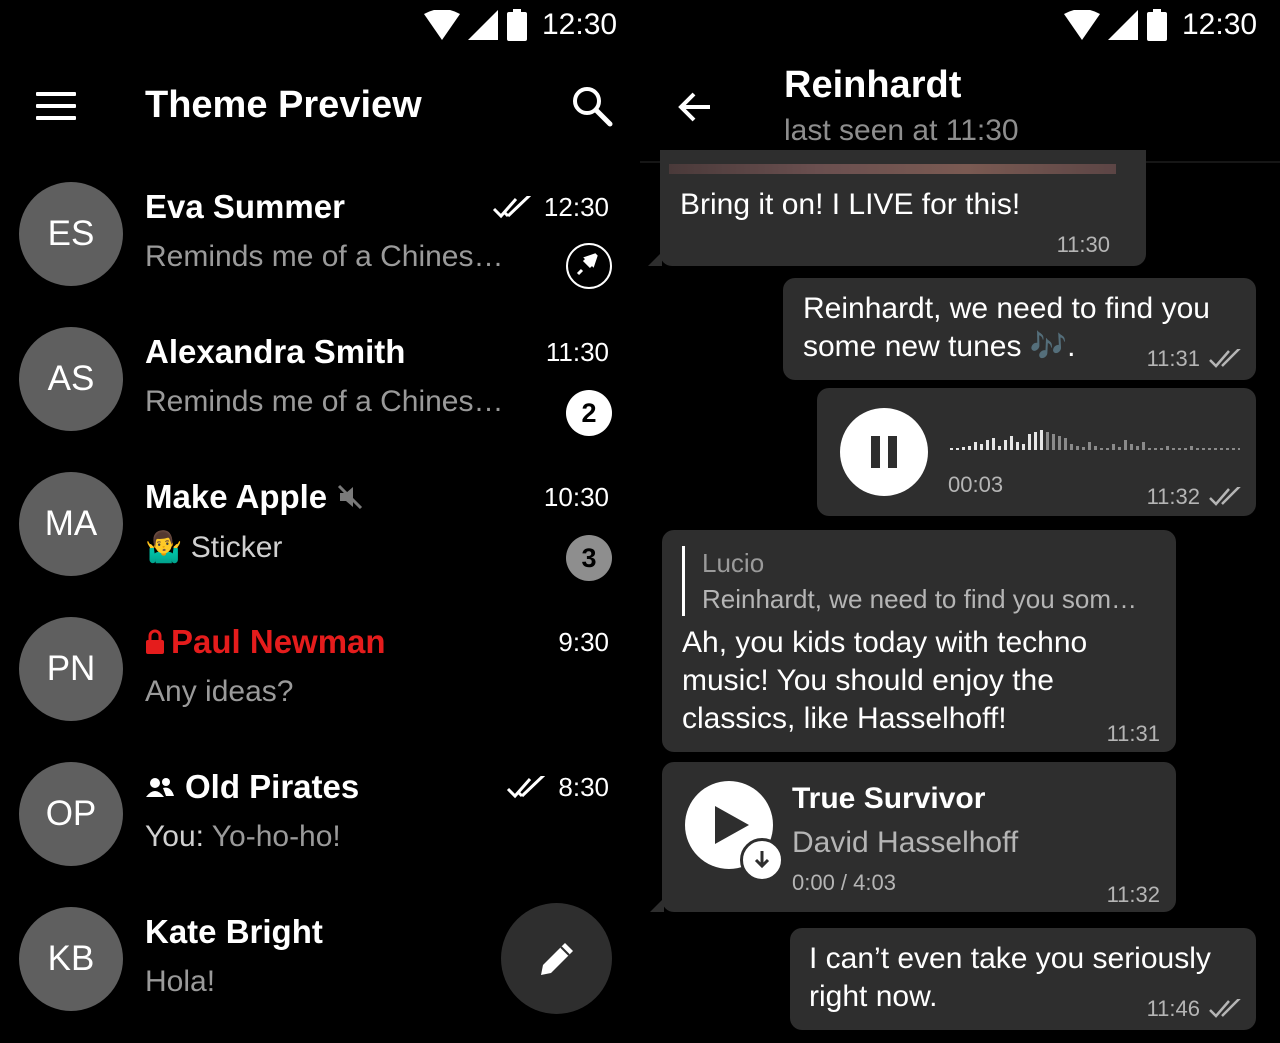 Image resolution: width=1280 pixels, height=1043 pixels. Describe the element at coordinates (889, 798) in the screenshot. I see `audio-title: True Survivor` at that location.